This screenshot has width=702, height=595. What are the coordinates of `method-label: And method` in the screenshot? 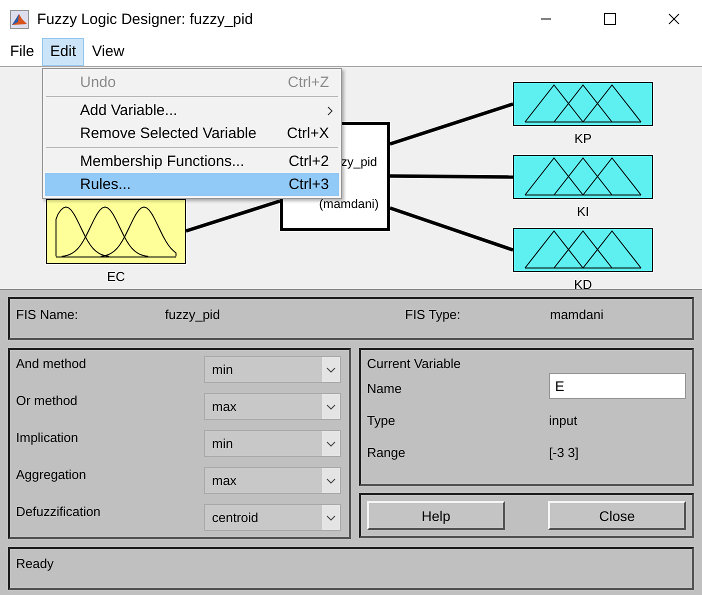 It's located at (52, 363).